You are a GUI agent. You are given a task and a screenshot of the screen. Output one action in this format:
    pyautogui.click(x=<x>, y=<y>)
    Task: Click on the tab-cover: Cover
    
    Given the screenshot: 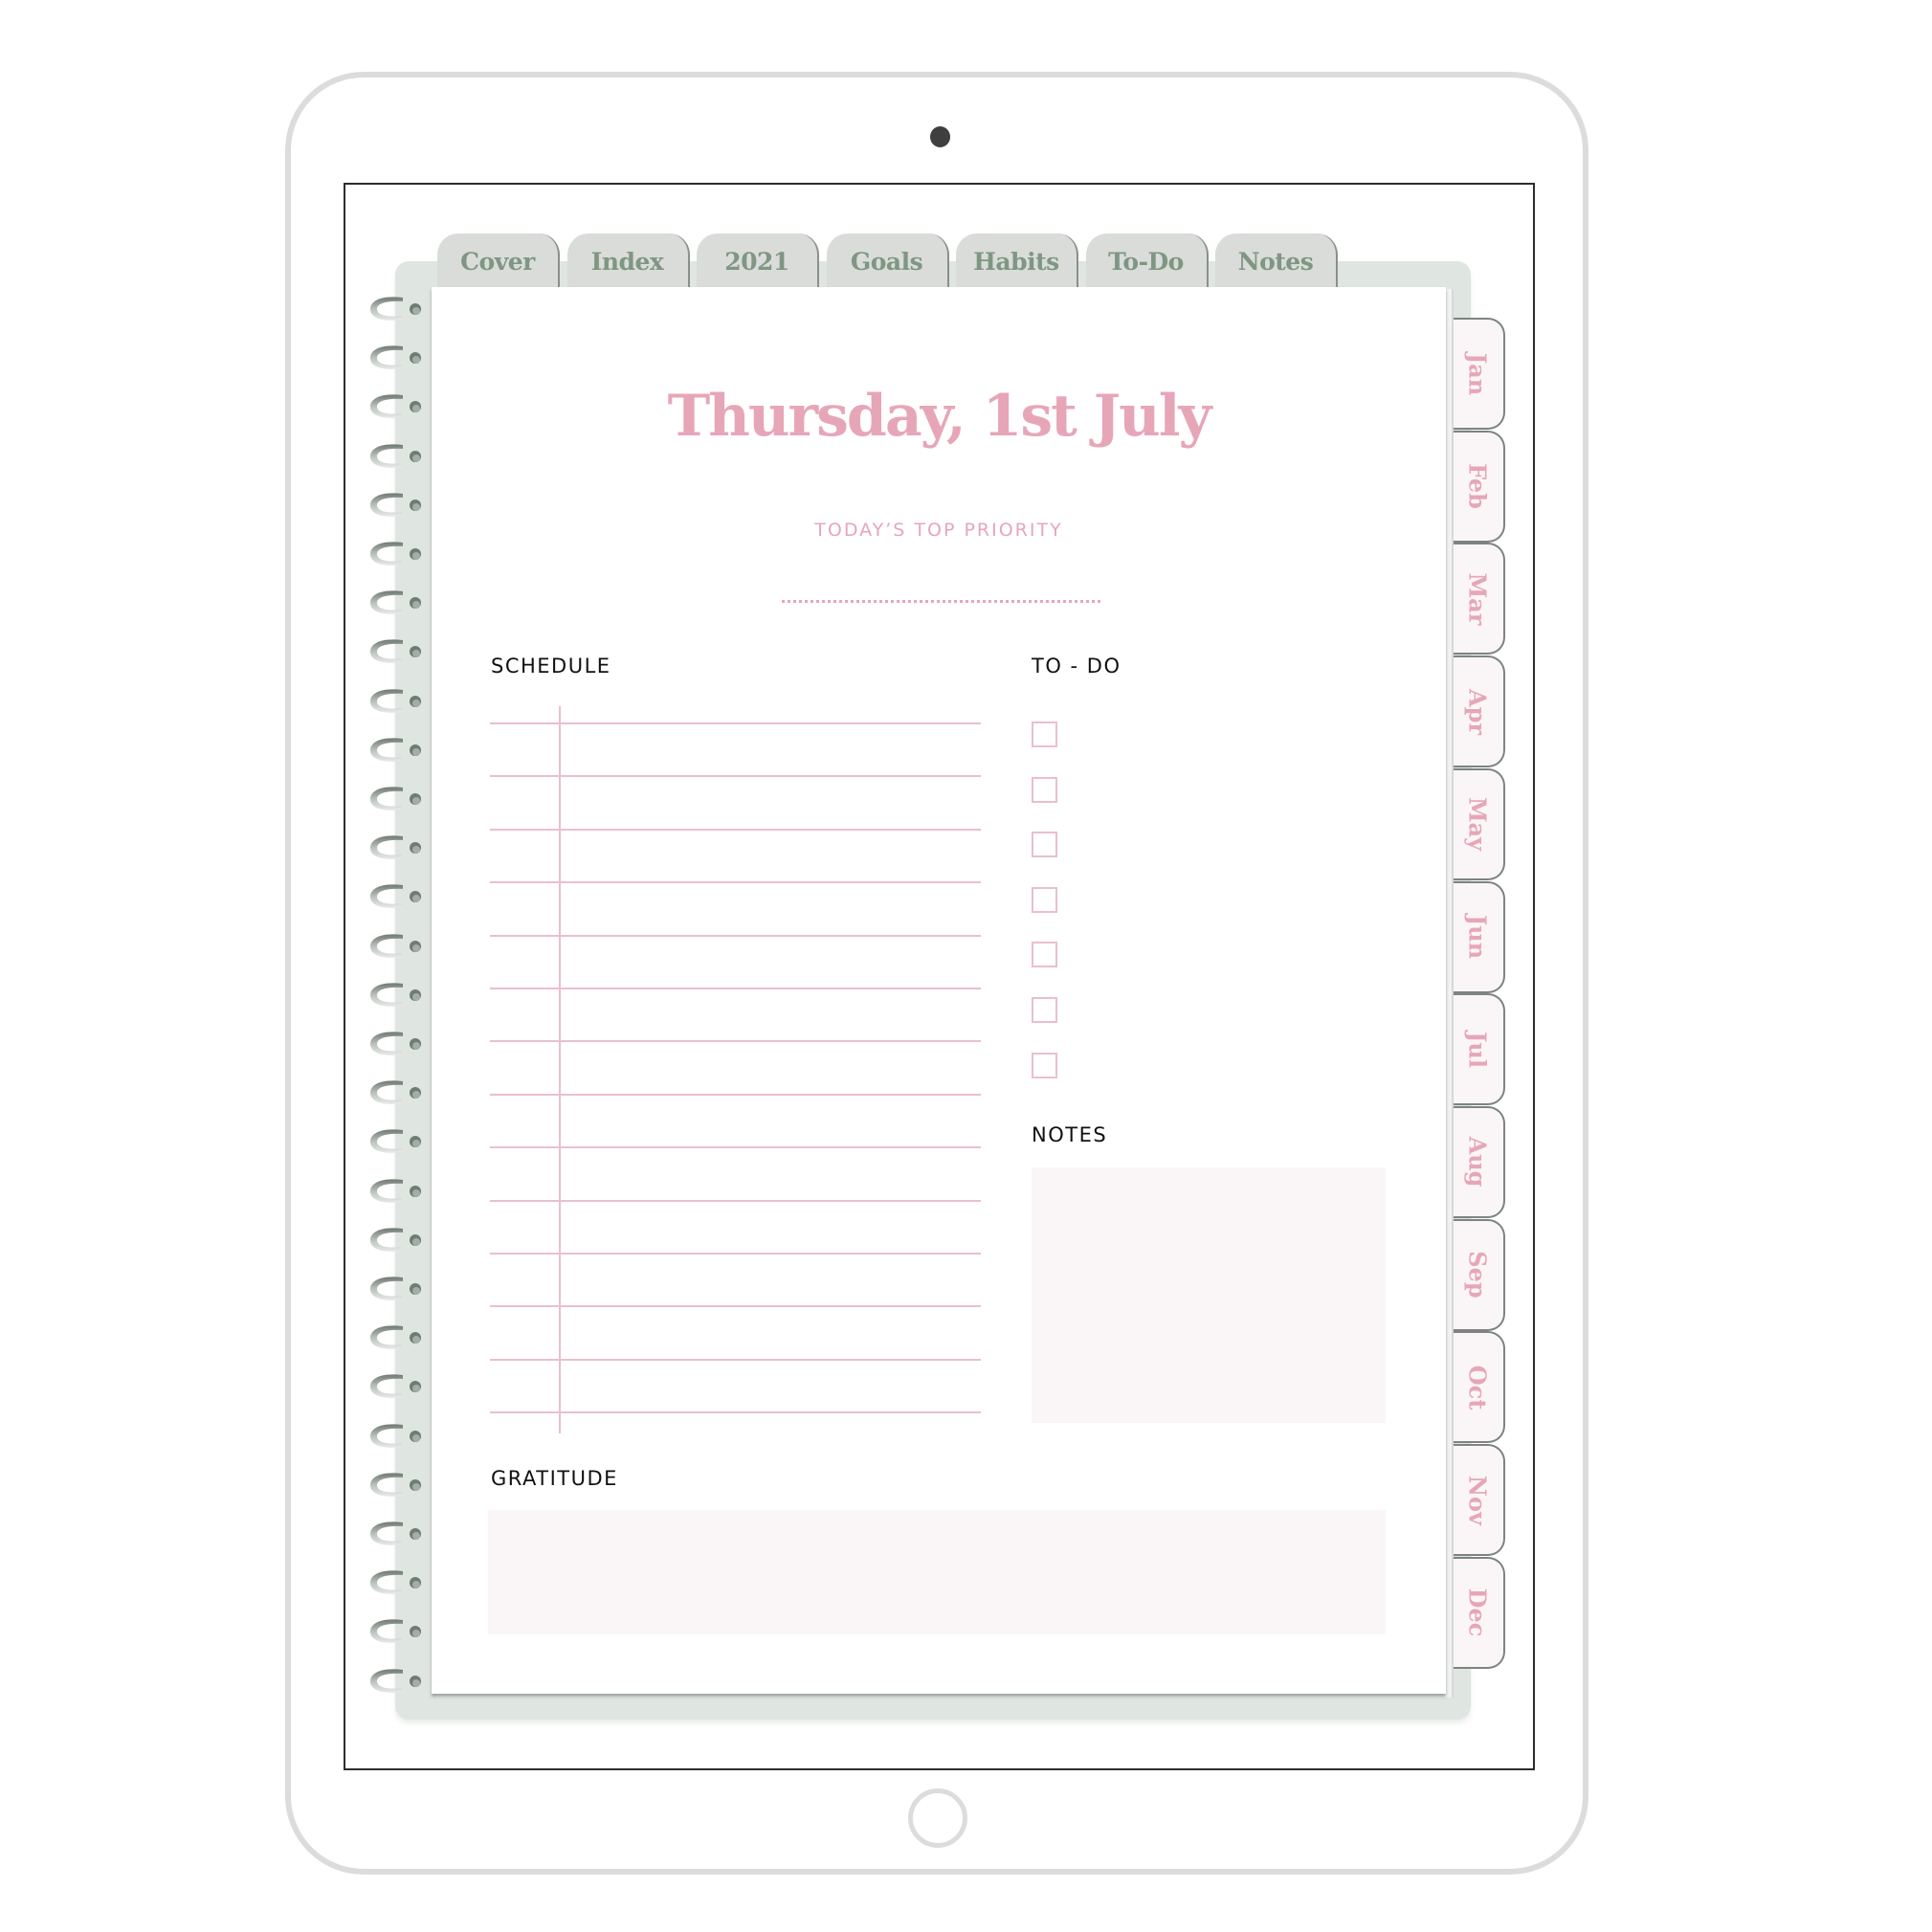 What is the action you would take?
    pyautogui.click(x=498, y=261)
    